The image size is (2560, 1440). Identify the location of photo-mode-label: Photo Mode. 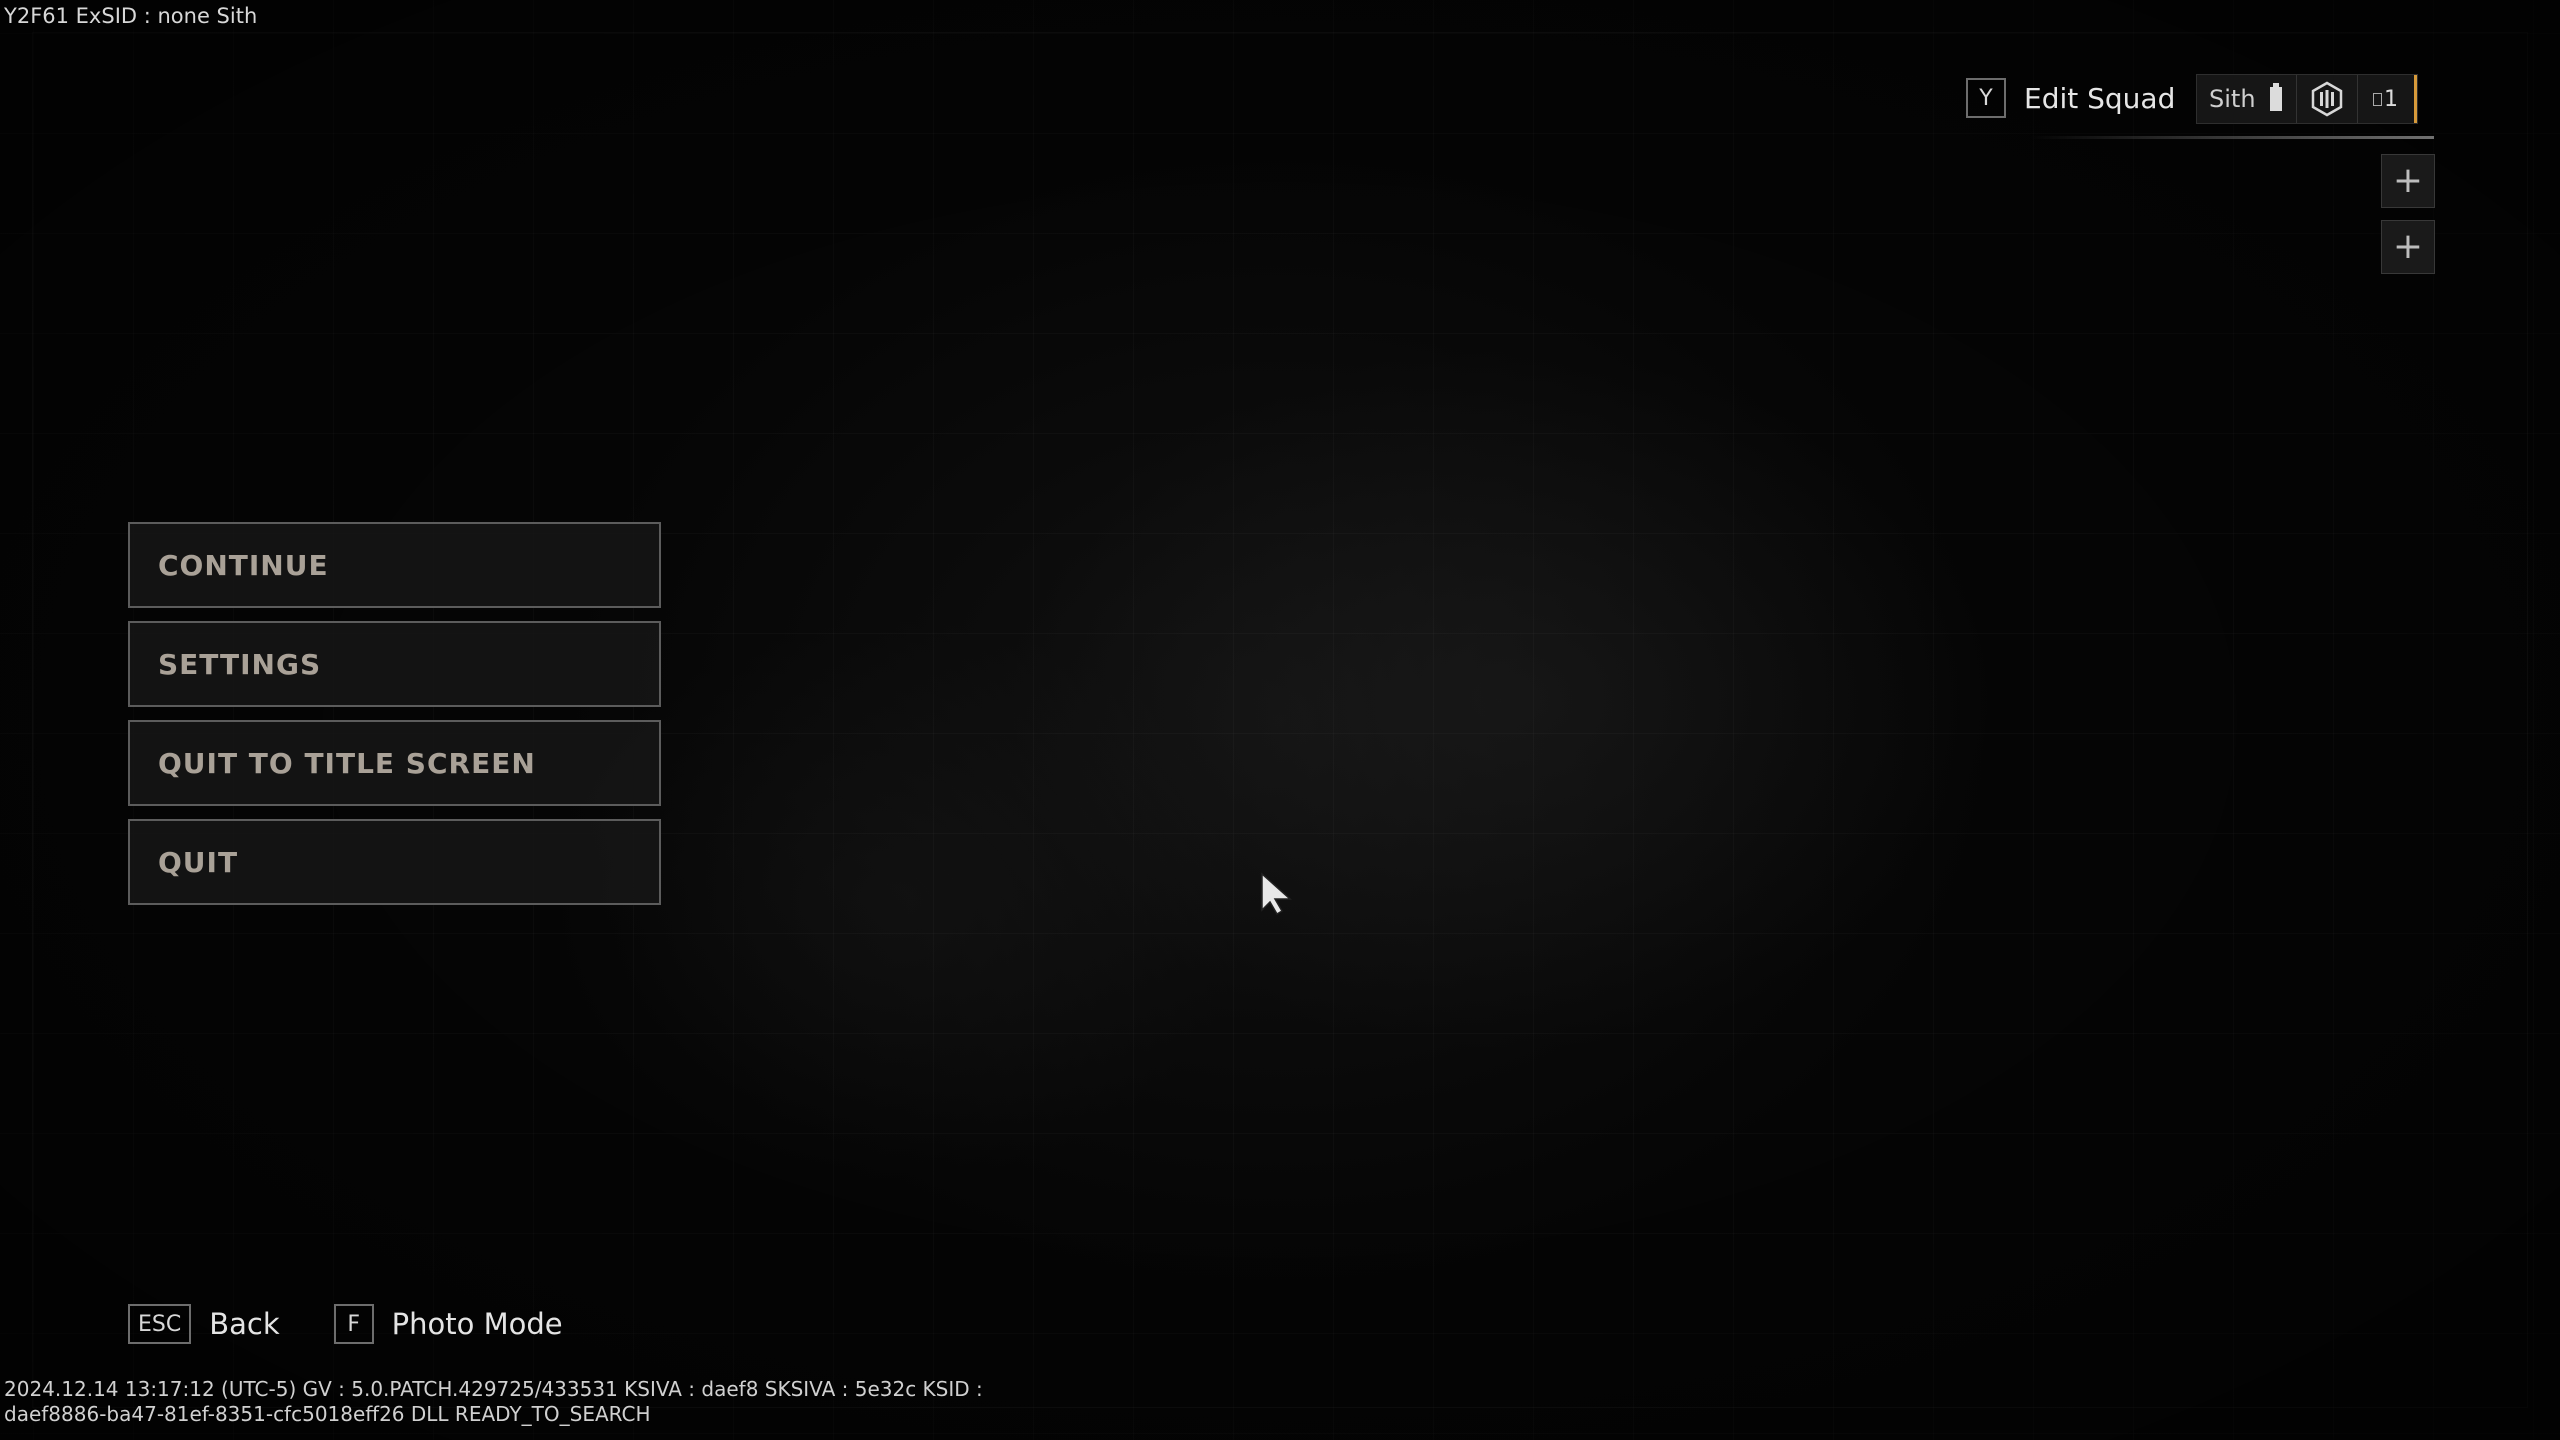
(477, 1324).